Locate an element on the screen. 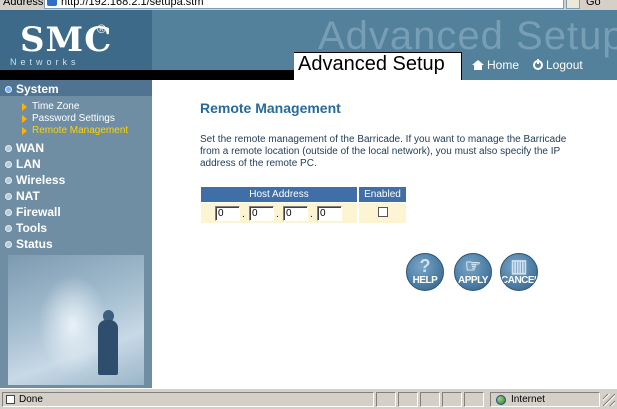 The height and width of the screenshot is (409, 617). sidebar-subitem-password-settings: Password Settings is located at coordinates (68, 118).